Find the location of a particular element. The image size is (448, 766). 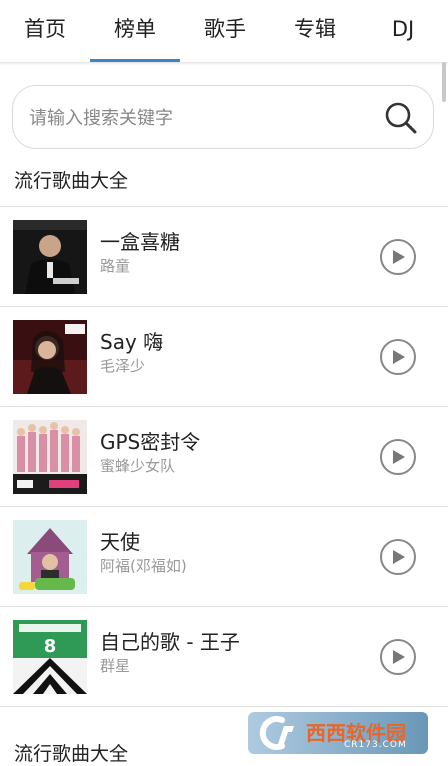

album-cover: 8 is located at coordinates (50, 657).